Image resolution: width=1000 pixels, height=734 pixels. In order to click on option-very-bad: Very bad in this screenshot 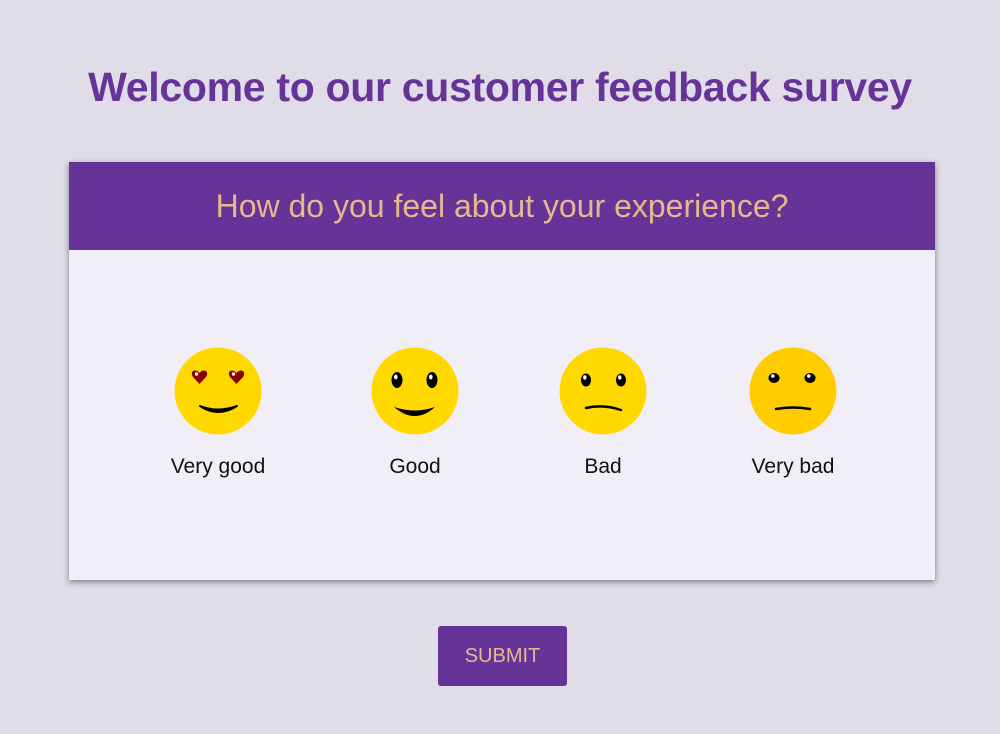, I will do `click(793, 413)`.